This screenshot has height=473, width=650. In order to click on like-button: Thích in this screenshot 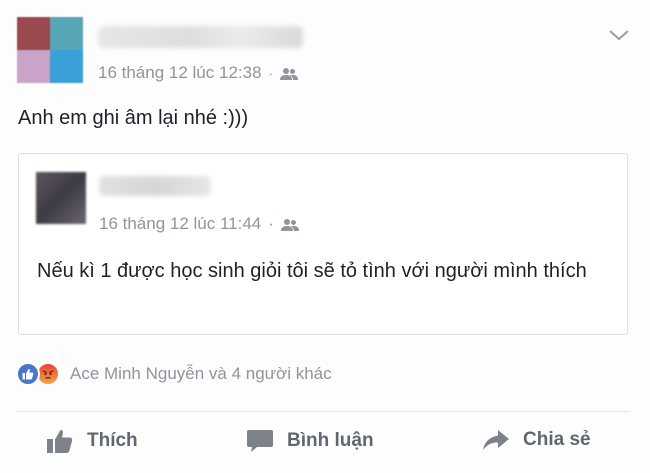, I will do `click(92, 441)`.